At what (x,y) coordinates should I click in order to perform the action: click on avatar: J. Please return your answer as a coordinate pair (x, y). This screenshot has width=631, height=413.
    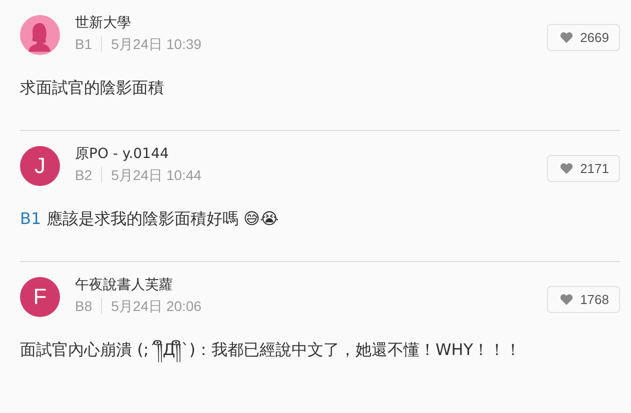
    Looking at the image, I should click on (40, 166).